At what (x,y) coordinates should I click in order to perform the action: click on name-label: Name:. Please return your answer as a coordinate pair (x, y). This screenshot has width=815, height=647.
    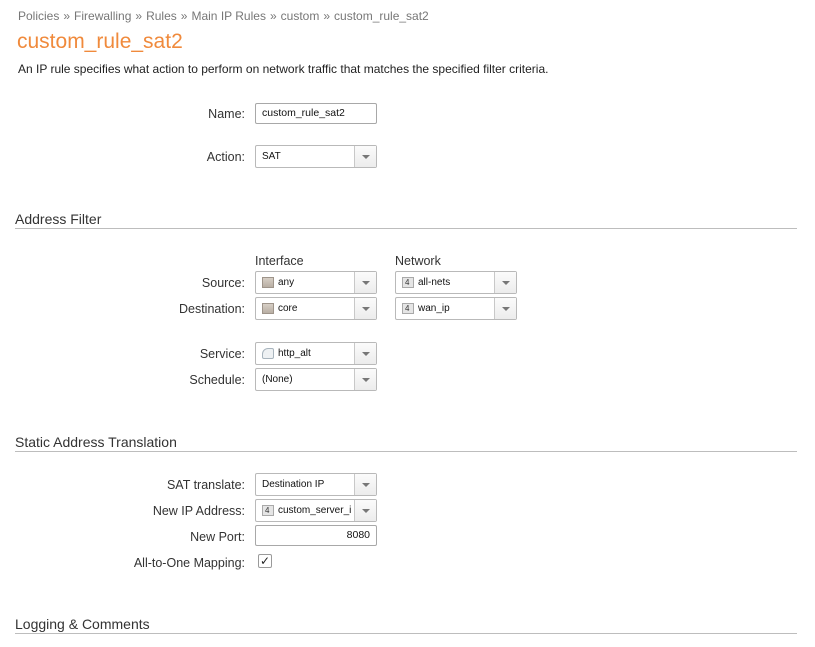
    Looking at the image, I should click on (226, 114).